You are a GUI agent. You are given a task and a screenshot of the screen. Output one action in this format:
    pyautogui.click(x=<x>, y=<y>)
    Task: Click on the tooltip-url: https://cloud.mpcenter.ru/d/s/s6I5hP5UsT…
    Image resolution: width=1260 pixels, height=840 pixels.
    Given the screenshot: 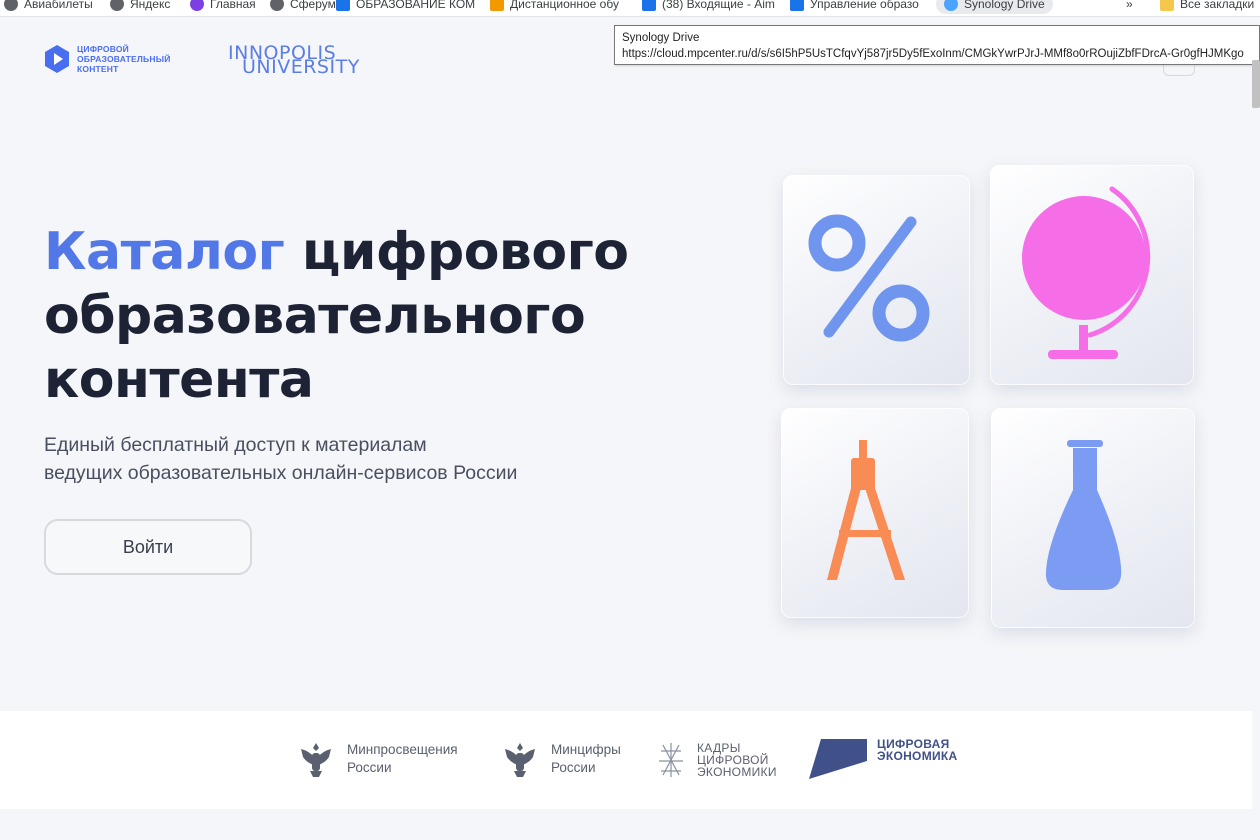 What is the action you would take?
    pyautogui.click(x=933, y=54)
    